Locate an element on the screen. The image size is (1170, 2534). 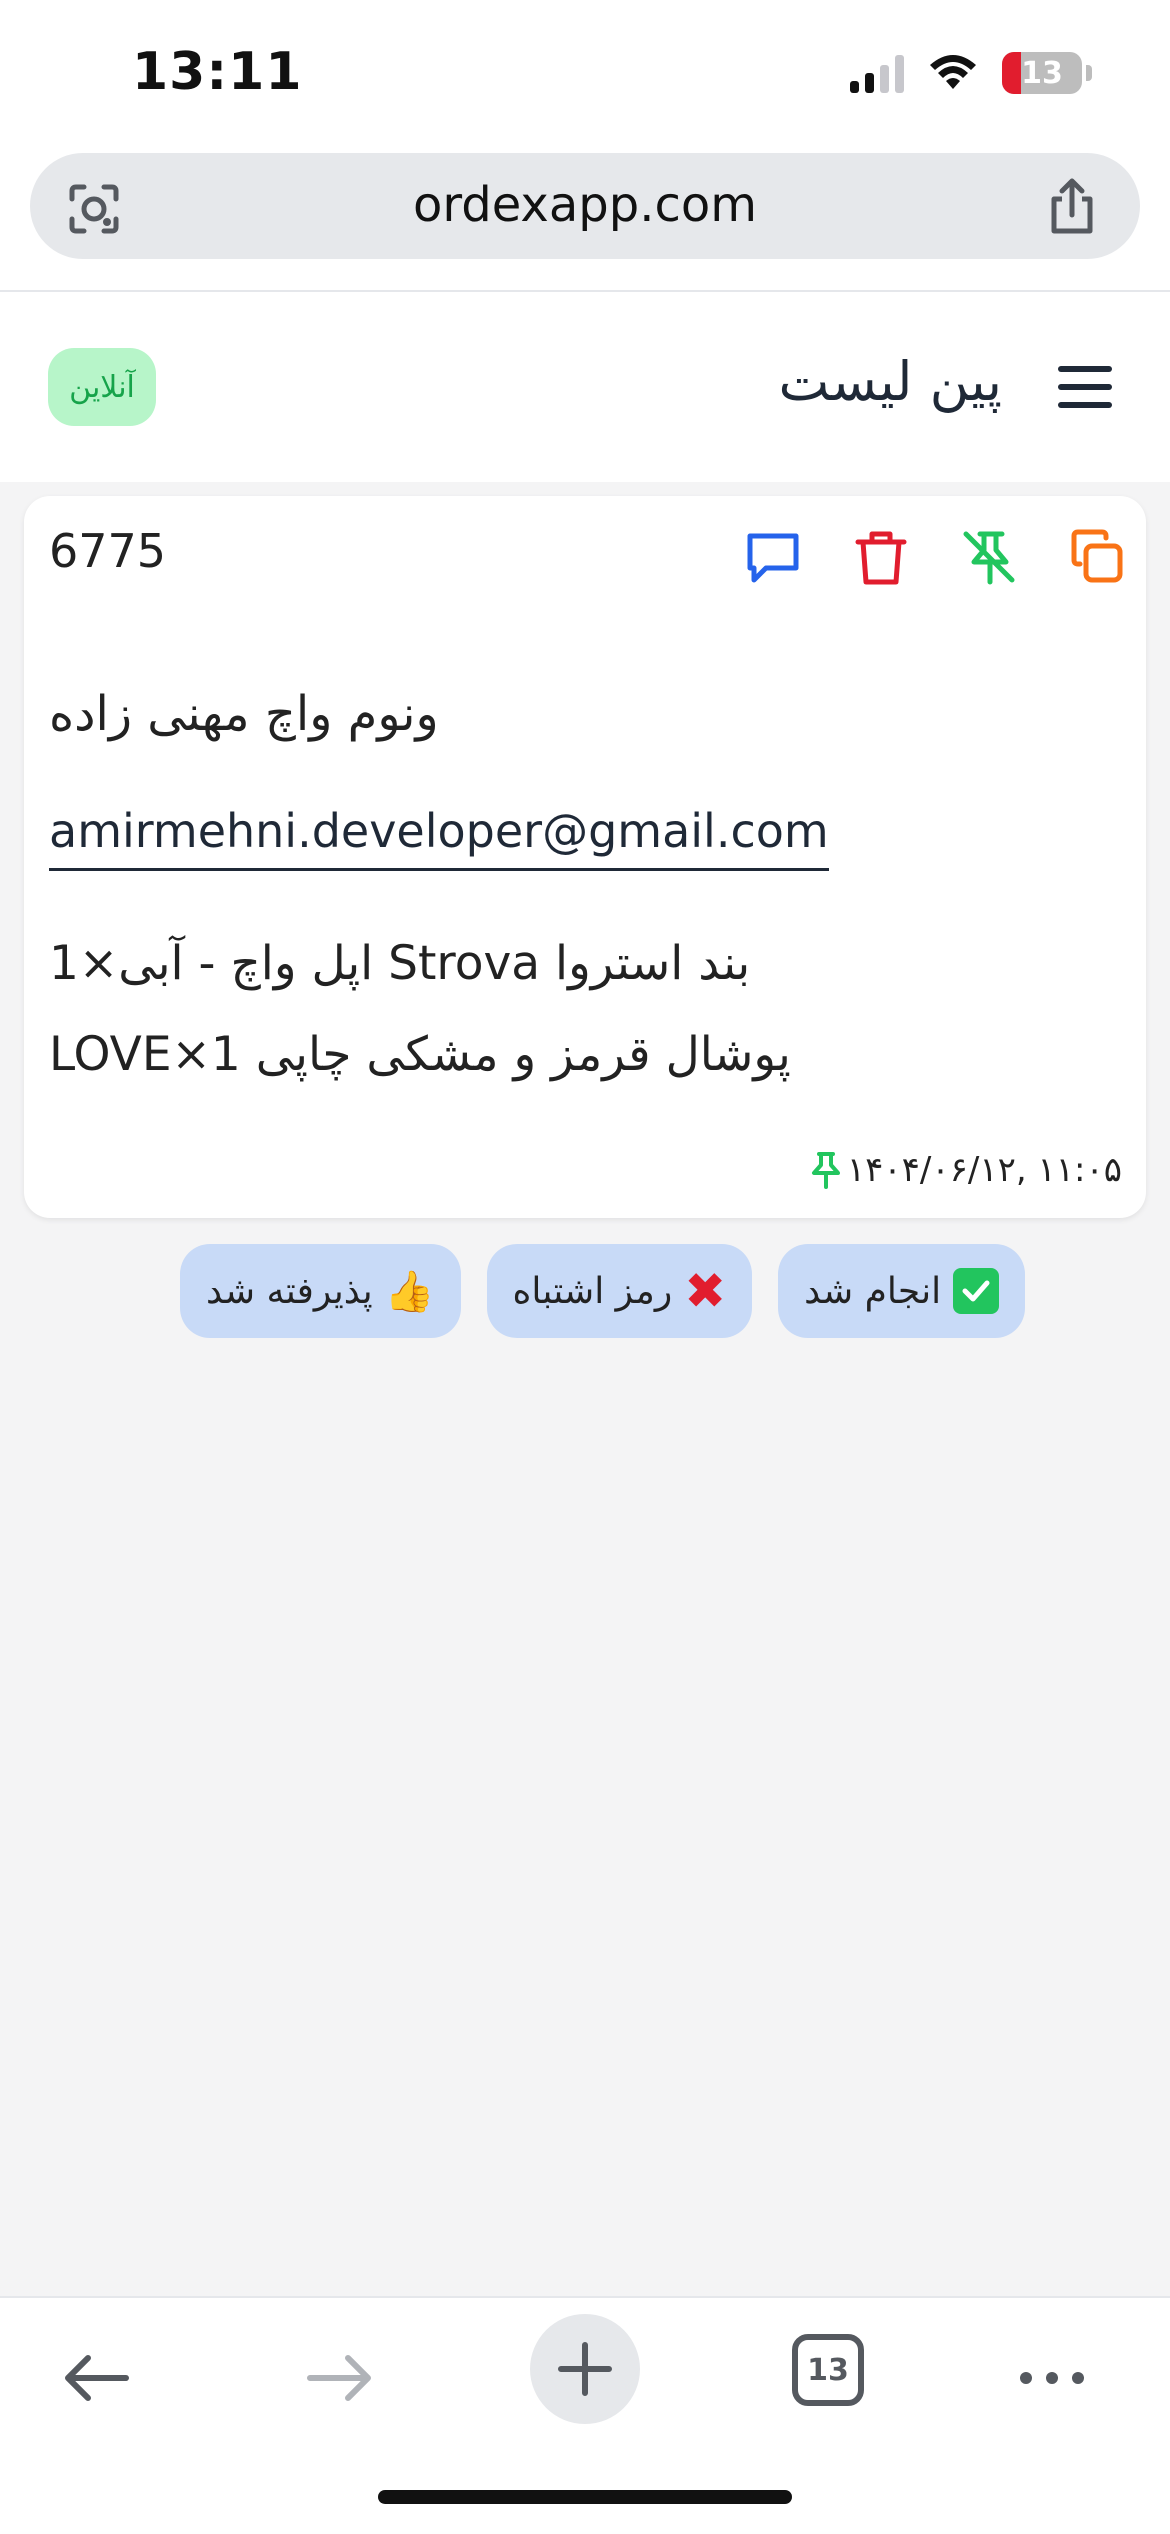
hamburger-menu-icon is located at coordinates (1085, 387).